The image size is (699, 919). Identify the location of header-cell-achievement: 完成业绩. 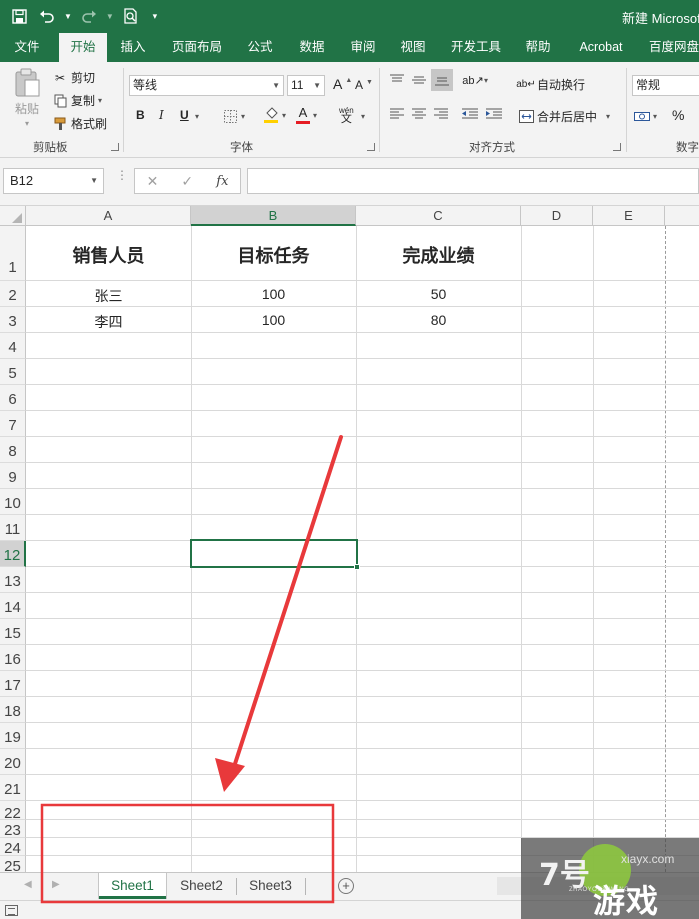
(438, 255).